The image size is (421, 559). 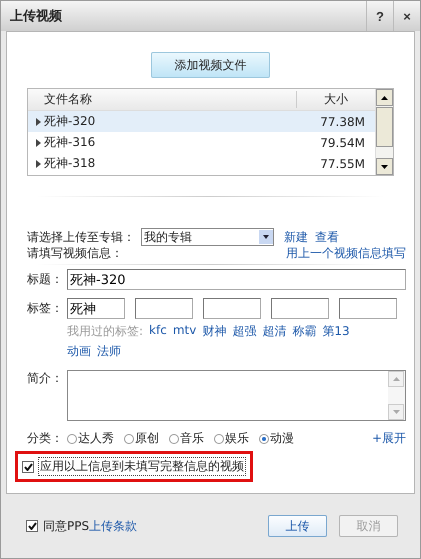 What do you see at coordinates (45, 279) in the screenshot?
I see `title-label: 标题：` at bounding box center [45, 279].